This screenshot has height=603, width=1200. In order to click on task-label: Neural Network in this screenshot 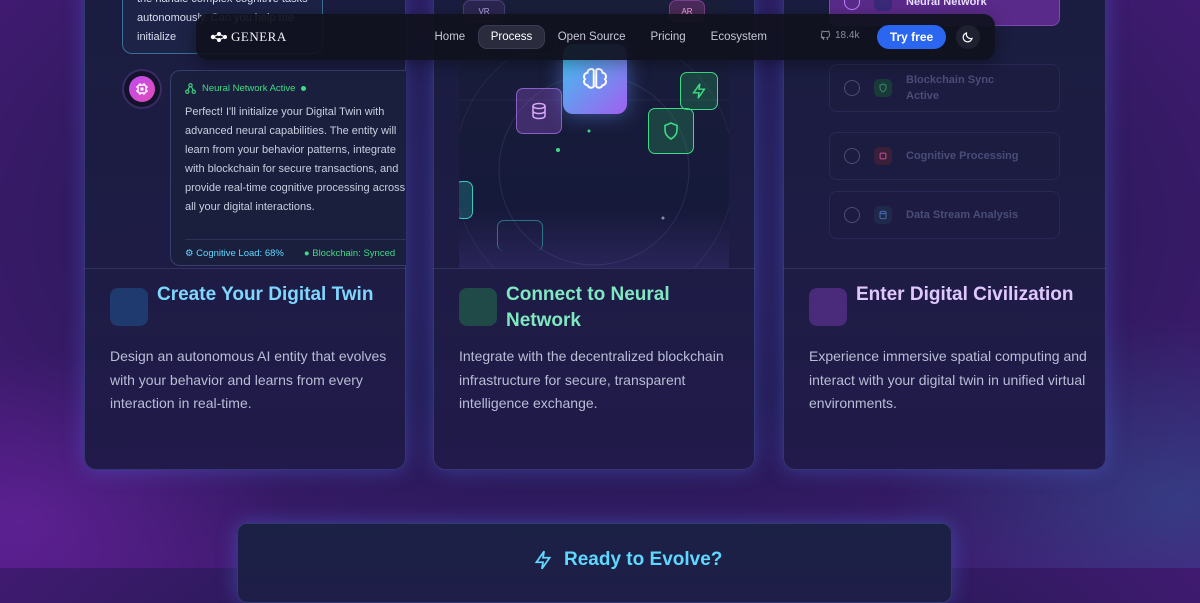, I will do `click(946, 4)`.